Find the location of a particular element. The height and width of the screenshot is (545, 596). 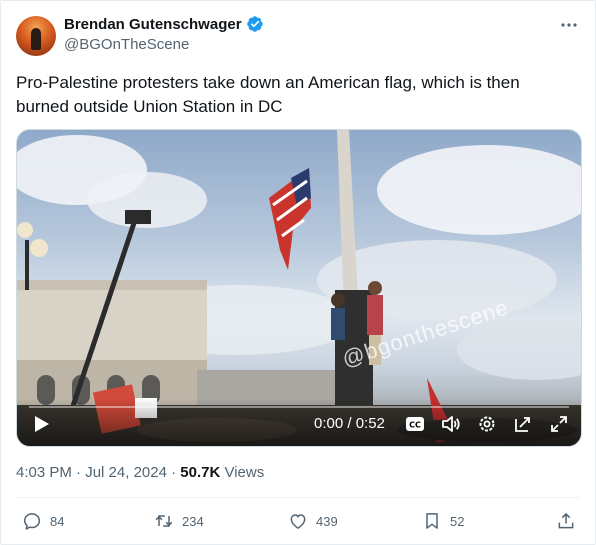

action-bar: 84 234 439 52 is located at coordinates (298, 524).